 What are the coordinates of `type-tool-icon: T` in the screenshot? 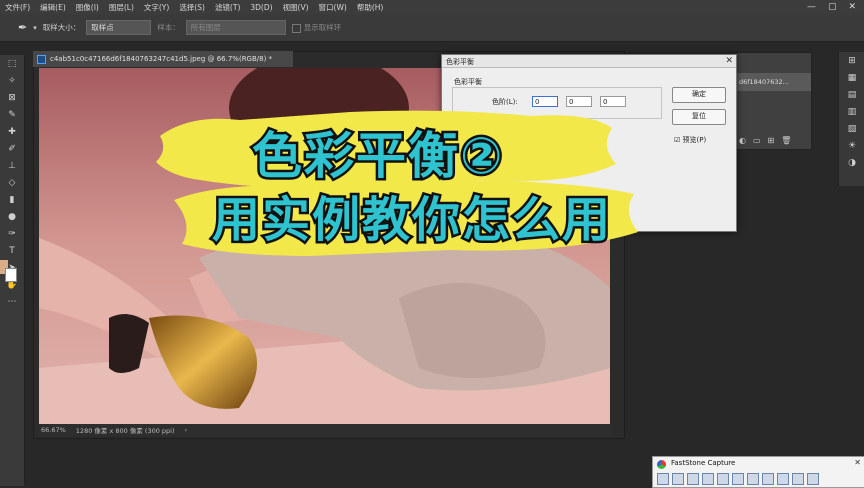 It's located at (12, 250).